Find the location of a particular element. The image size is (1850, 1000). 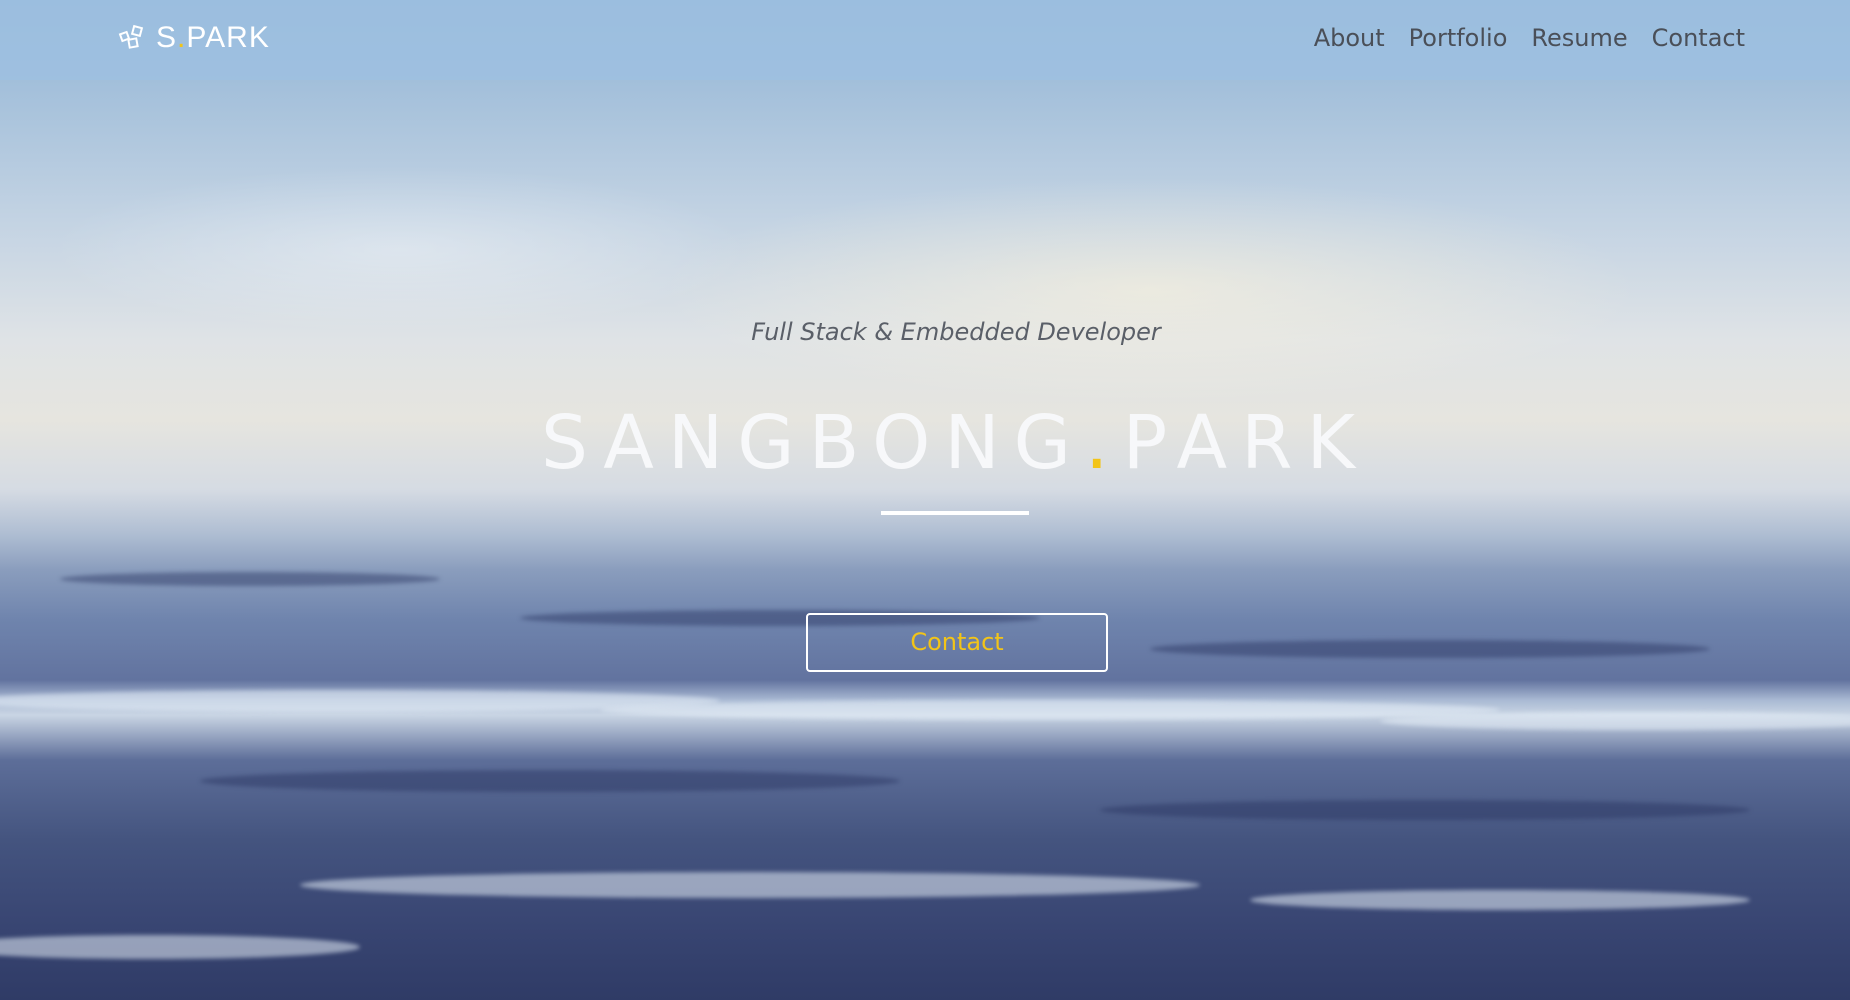

contact-button: Contact is located at coordinates (957, 642).